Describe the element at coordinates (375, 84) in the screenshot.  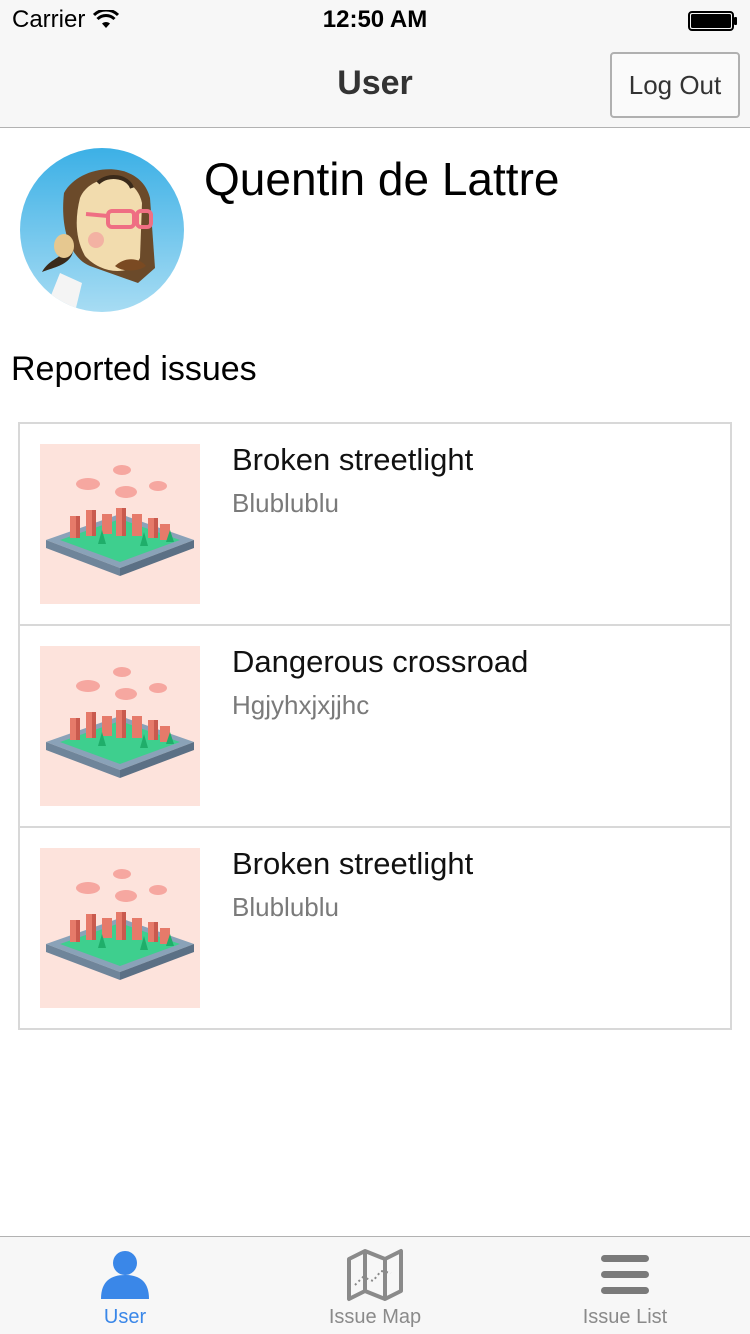
I see `navigation-bar: User Log Out` at that location.